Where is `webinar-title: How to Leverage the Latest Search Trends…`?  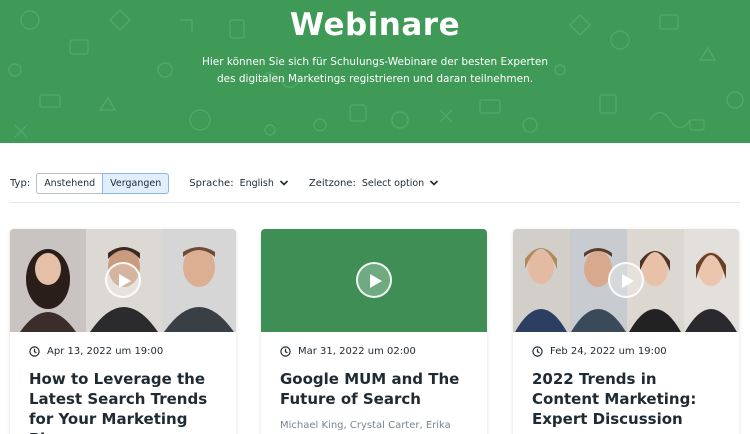 webinar-title: How to Leverage the Latest Search Trends… is located at coordinates (126, 401).